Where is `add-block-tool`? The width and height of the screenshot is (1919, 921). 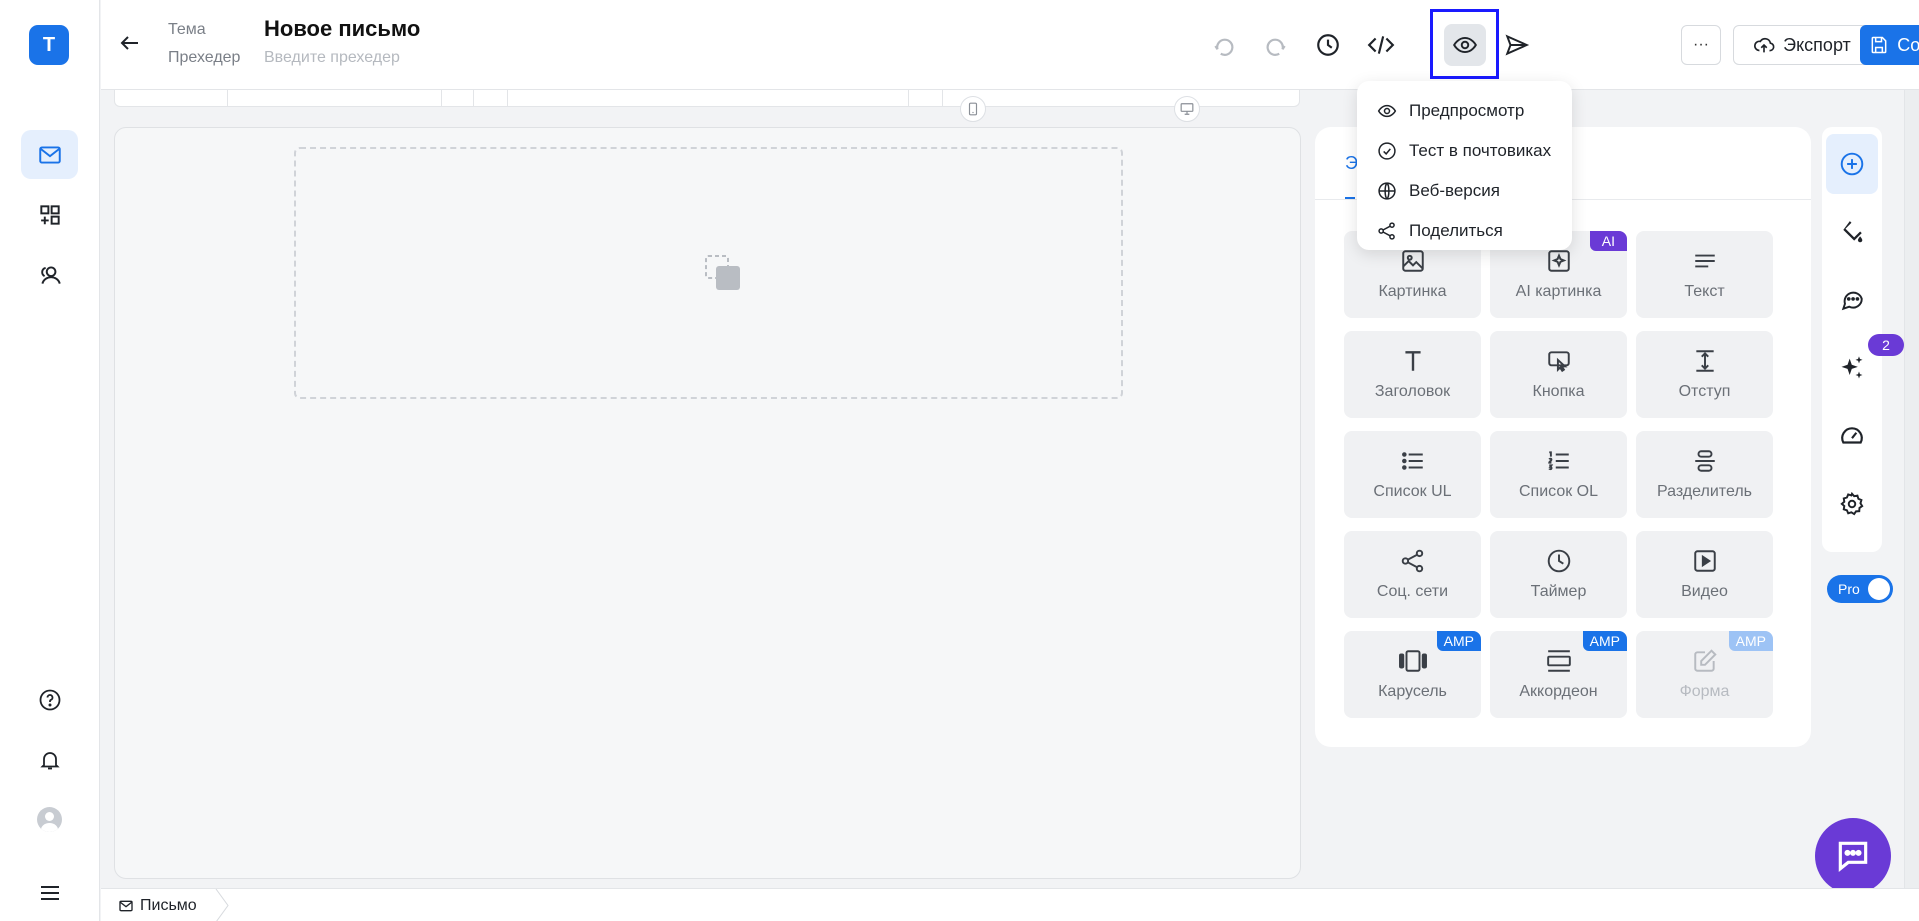 add-block-tool is located at coordinates (1852, 164).